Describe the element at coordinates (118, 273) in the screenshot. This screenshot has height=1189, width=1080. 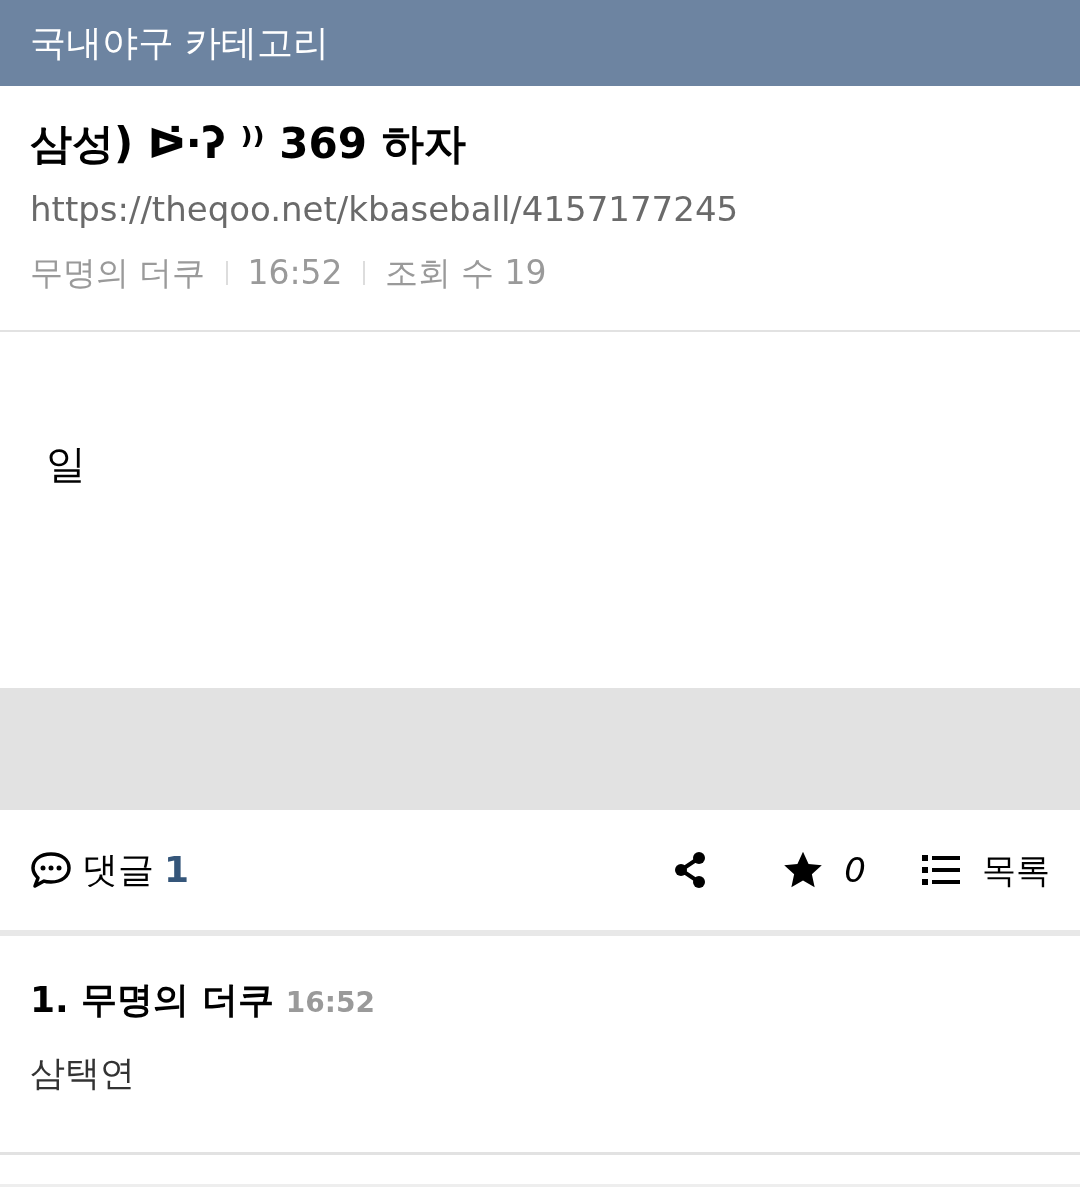
I see `post-author: 무명의 더쿠` at that location.